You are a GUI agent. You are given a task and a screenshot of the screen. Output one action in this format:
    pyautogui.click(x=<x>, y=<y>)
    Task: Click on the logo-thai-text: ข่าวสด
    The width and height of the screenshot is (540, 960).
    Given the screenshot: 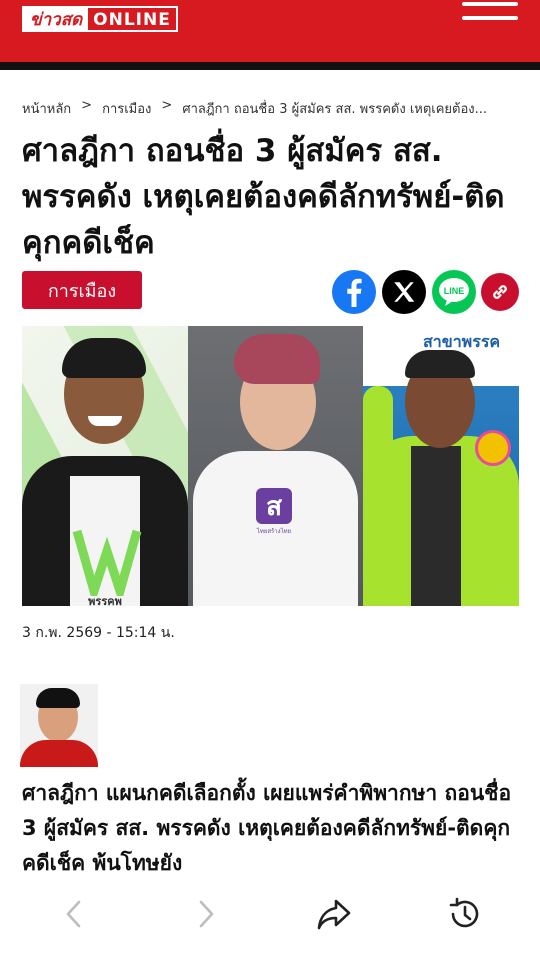 What is the action you would take?
    pyautogui.click(x=56, y=19)
    